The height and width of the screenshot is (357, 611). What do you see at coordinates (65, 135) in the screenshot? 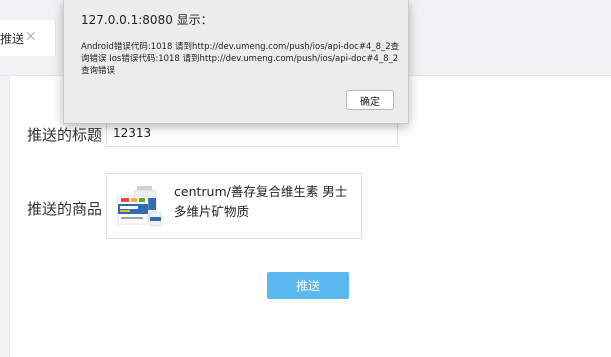
I see `push-title-label: 推送的标题` at bounding box center [65, 135].